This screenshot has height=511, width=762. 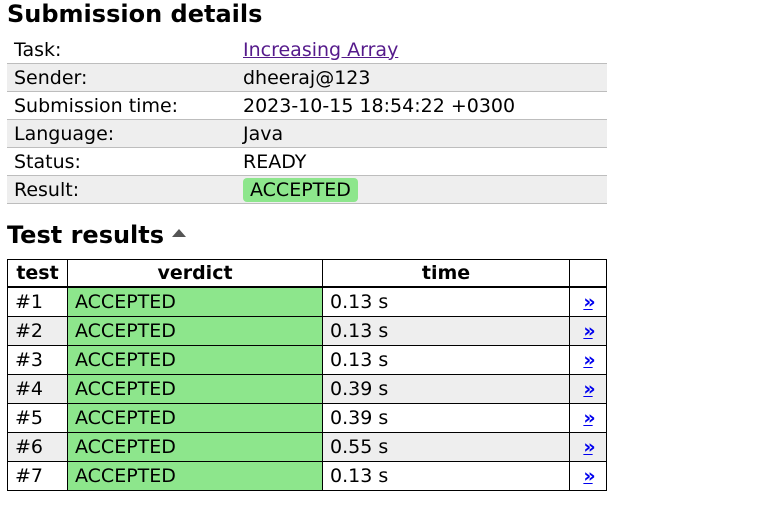 What do you see at coordinates (37, 476) in the screenshot?
I see `test-number: #7` at bounding box center [37, 476].